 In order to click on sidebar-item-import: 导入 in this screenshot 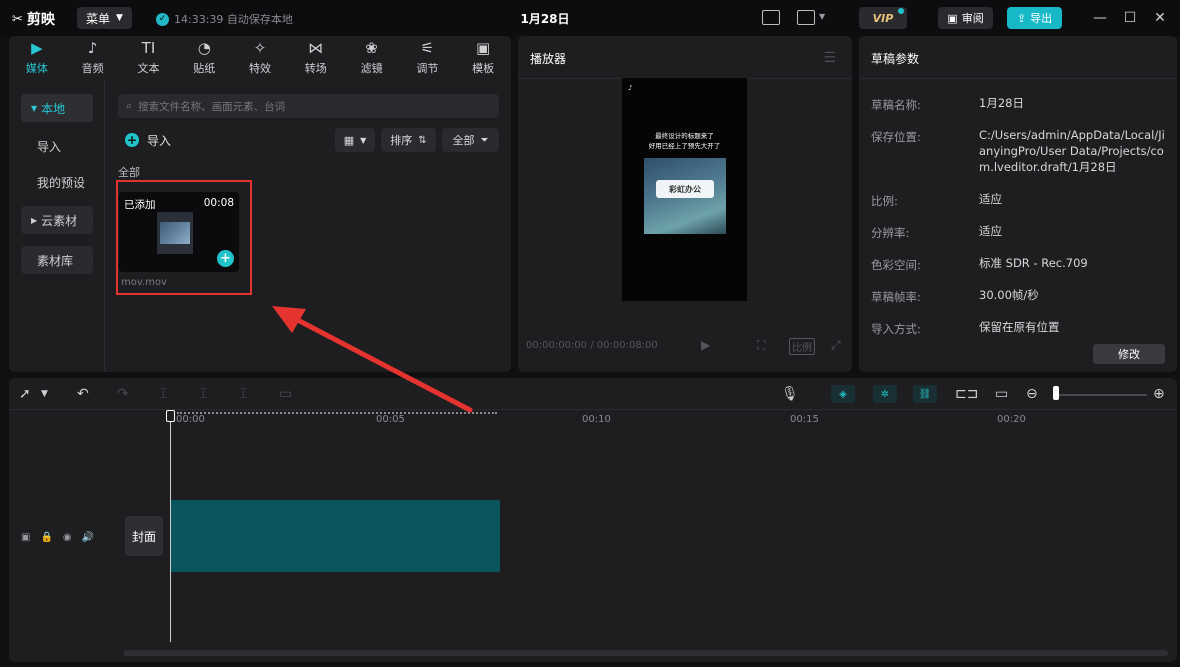, I will do `click(57, 146)`.